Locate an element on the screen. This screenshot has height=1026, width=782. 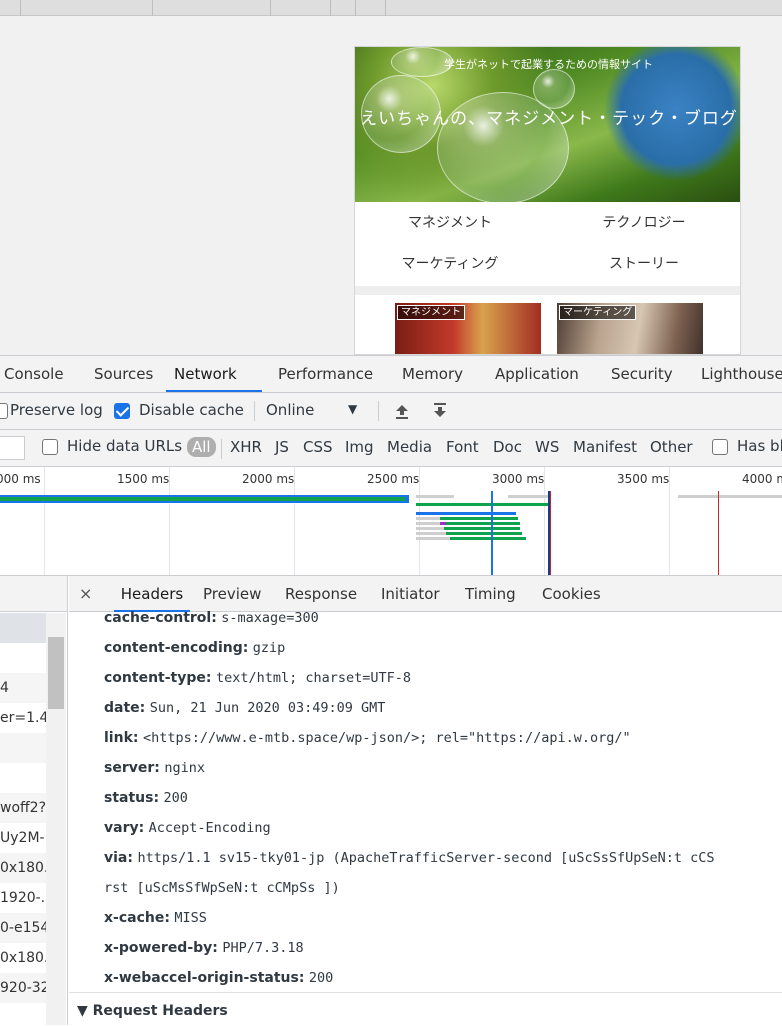
response-header-row: x-webaccel-origin-status: 200 is located at coordinates (218, 978).